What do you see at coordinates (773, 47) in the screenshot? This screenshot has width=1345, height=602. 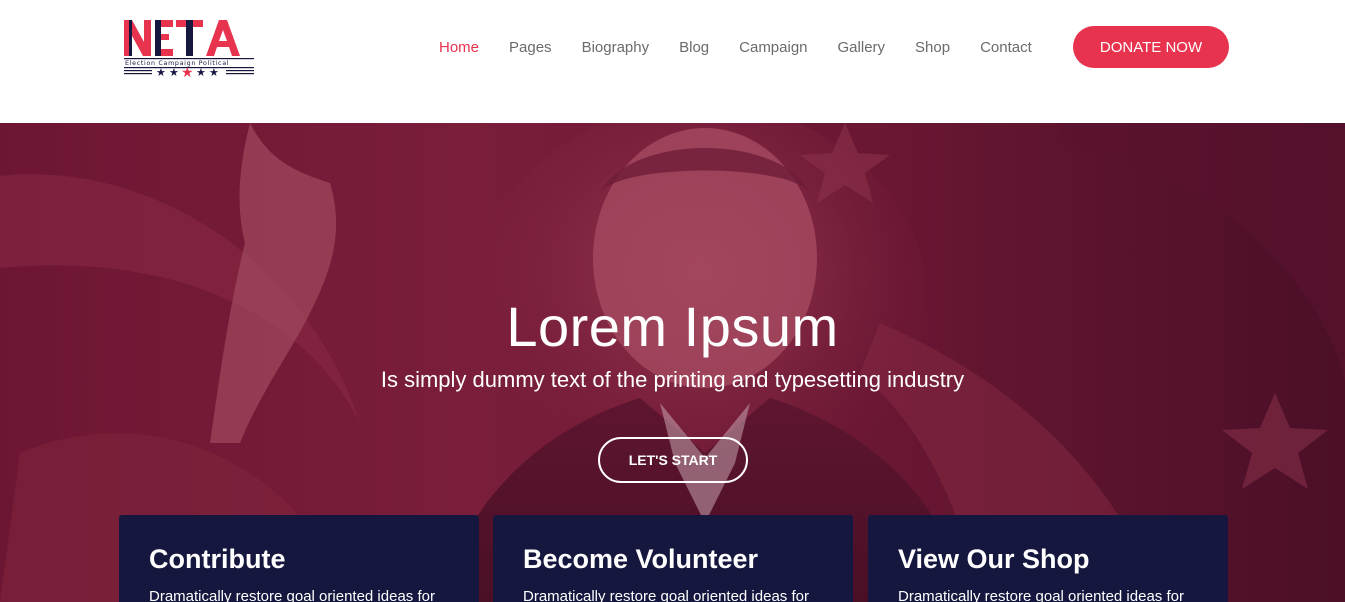 I see `nav-item-campaign: Campaign` at bounding box center [773, 47].